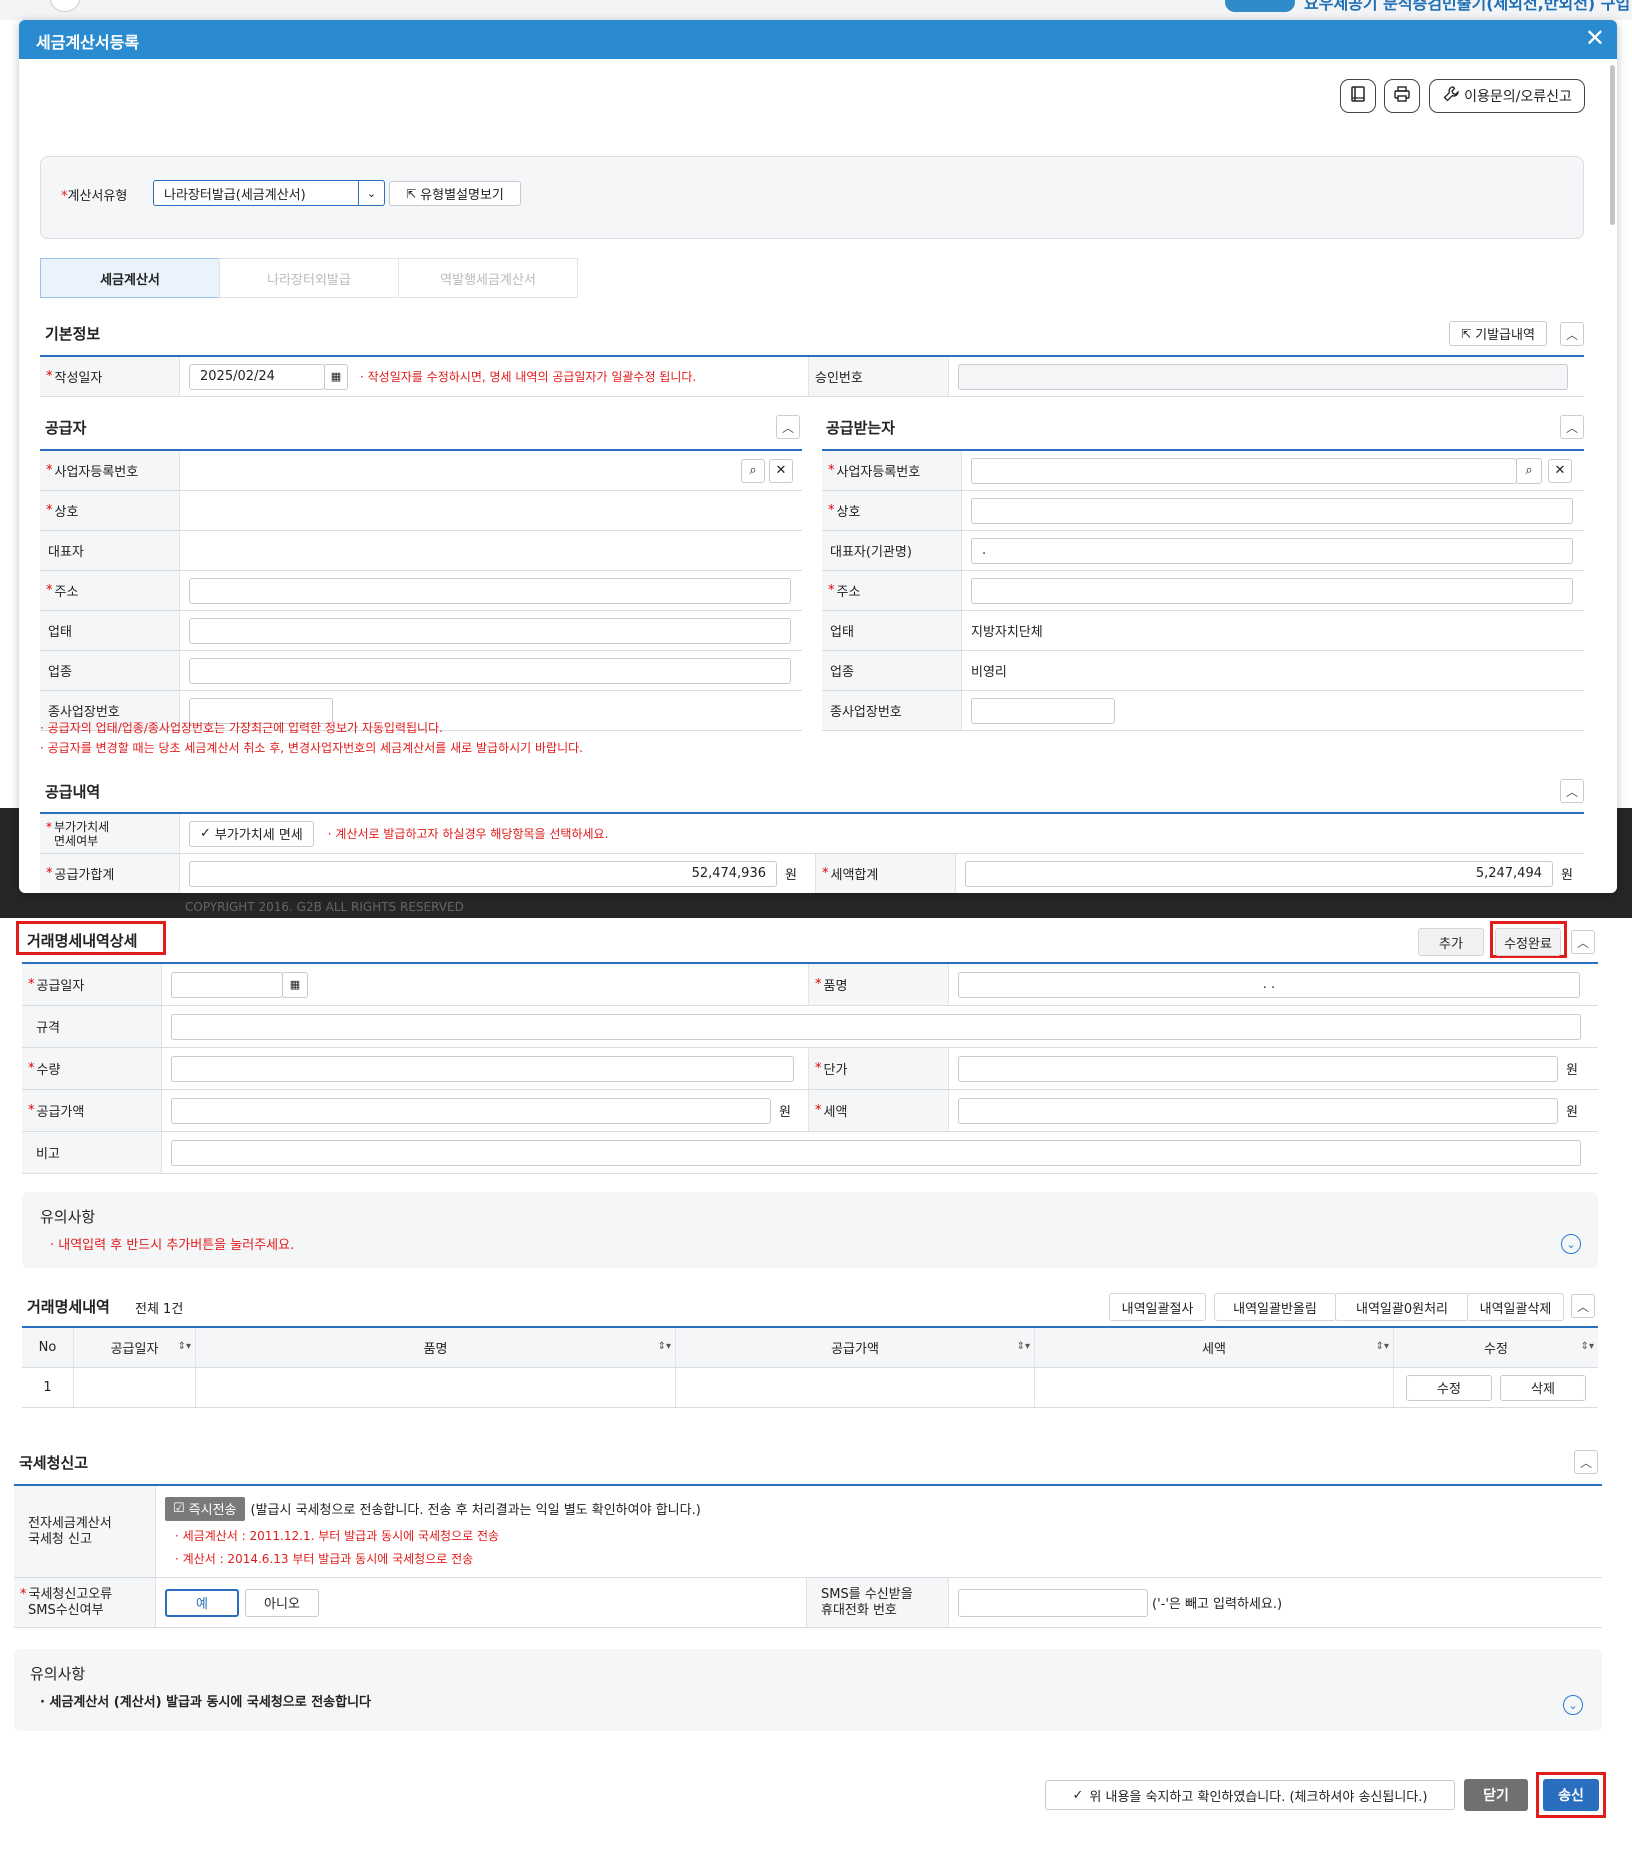 The width and height of the screenshot is (1632, 1872). I want to click on modal-title: 세금계산서등록, so click(88, 42).